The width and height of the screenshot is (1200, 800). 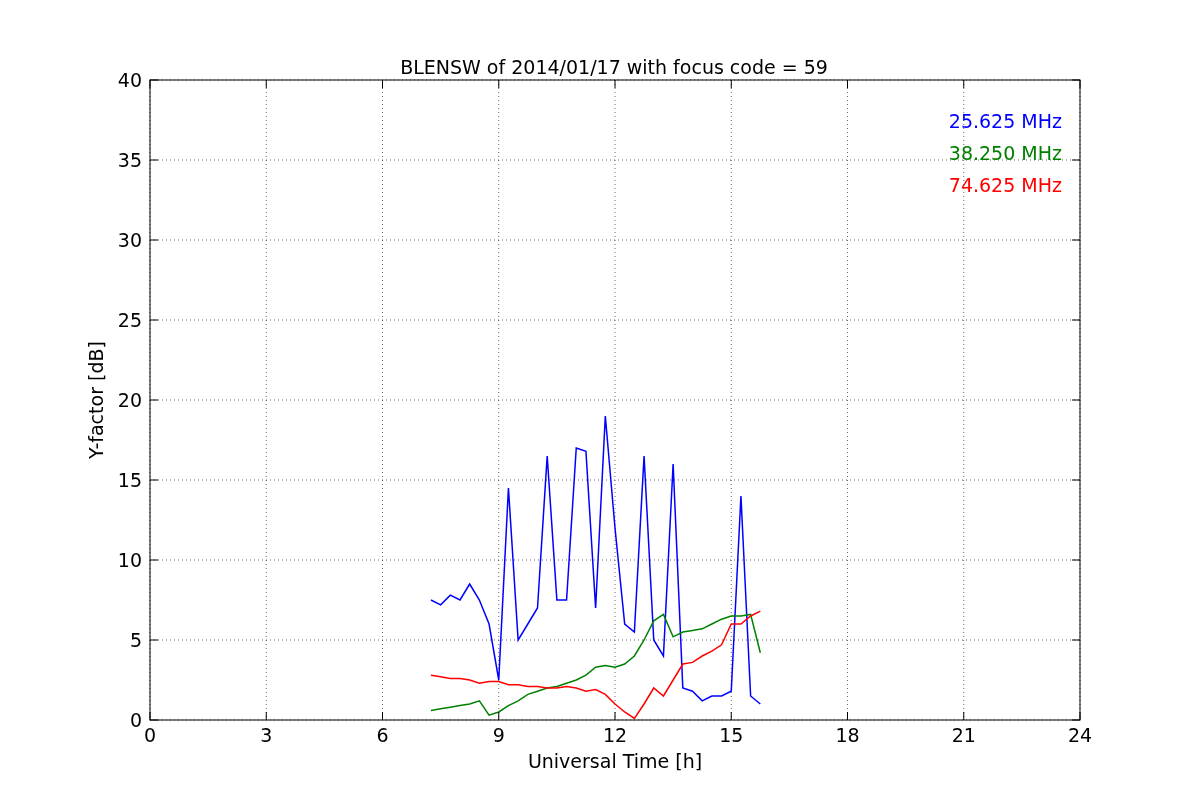 What do you see at coordinates (129, 560) in the screenshot?
I see `tick-label: 10` at bounding box center [129, 560].